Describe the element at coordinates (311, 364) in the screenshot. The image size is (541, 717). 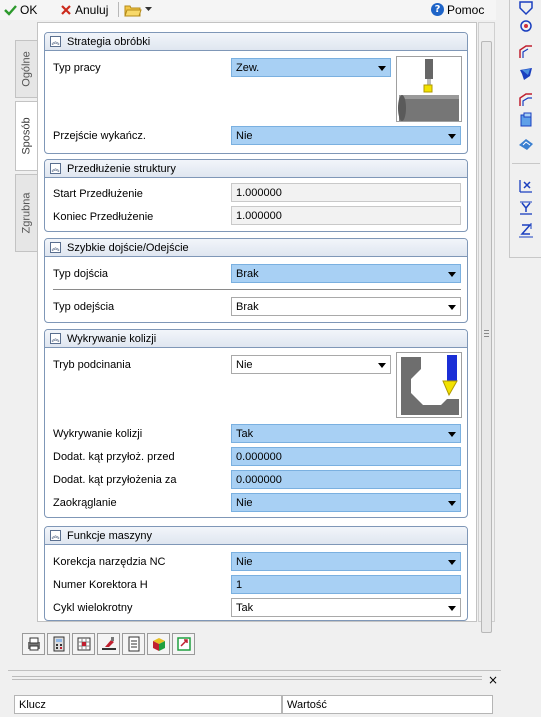
I see `tryb-podcinania-dropdown: Nie` at that location.